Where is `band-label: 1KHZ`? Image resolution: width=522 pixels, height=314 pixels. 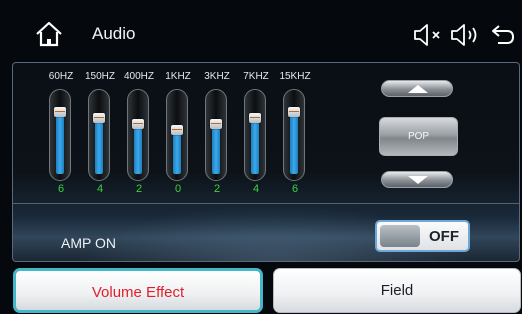
band-label: 1KHZ is located at coordinates (178, 76).